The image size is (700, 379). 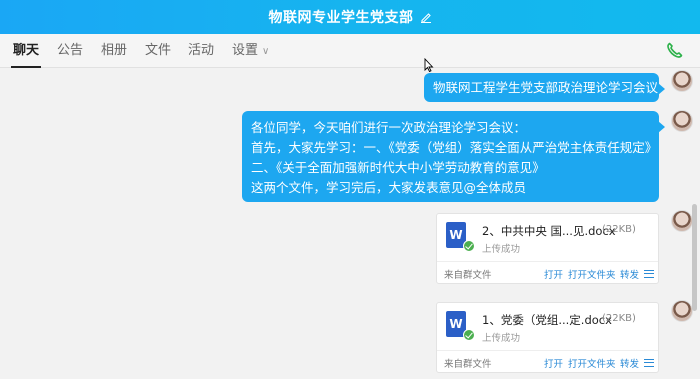 What do you see at coordinates (549, 231) in the screenshot?
I see `file-name: 2、中共中央 国...见.docx` at bounding box center [549, 231].